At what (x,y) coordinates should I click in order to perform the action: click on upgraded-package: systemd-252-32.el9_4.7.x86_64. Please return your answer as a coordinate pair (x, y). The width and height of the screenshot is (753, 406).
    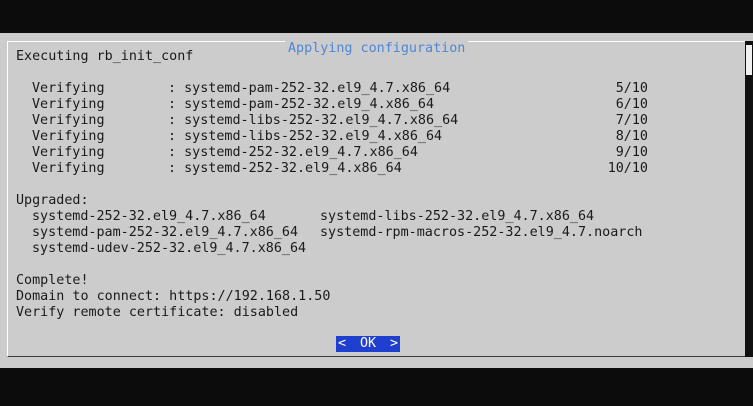
    Looking at the image, I should click on (149, 216).